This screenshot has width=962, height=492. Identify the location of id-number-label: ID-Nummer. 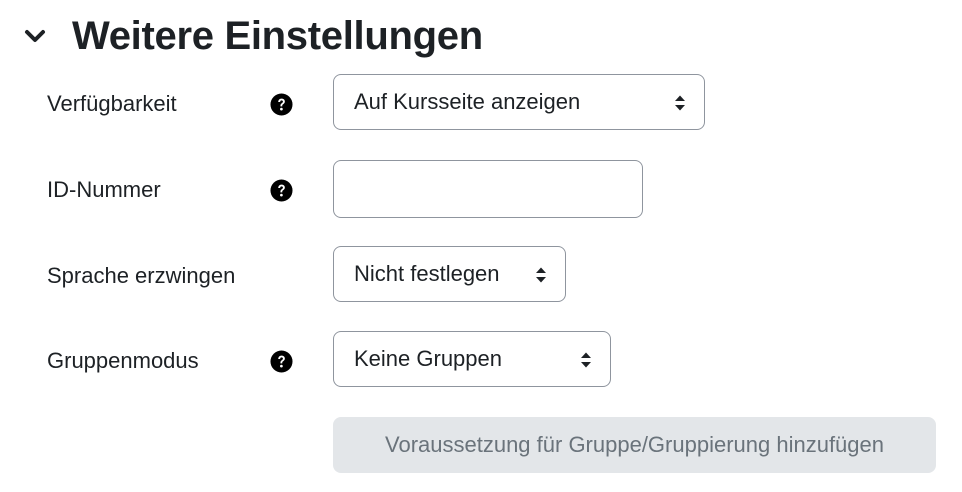
(104, 189).